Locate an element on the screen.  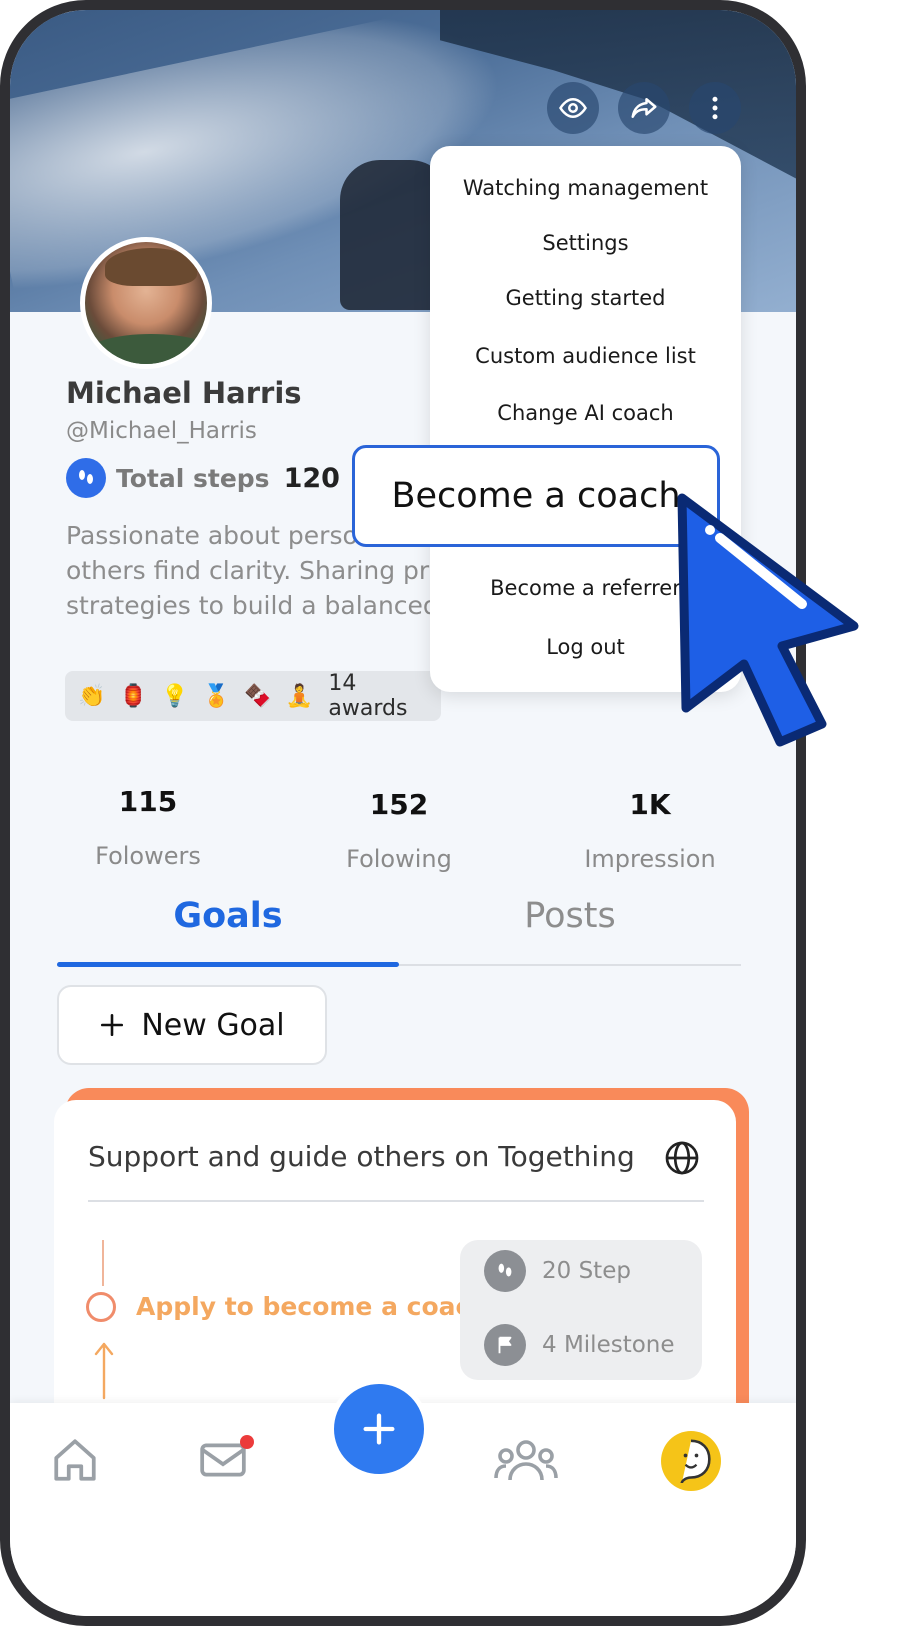
pointer-cursor-icon is located at coordinates (768, 620).